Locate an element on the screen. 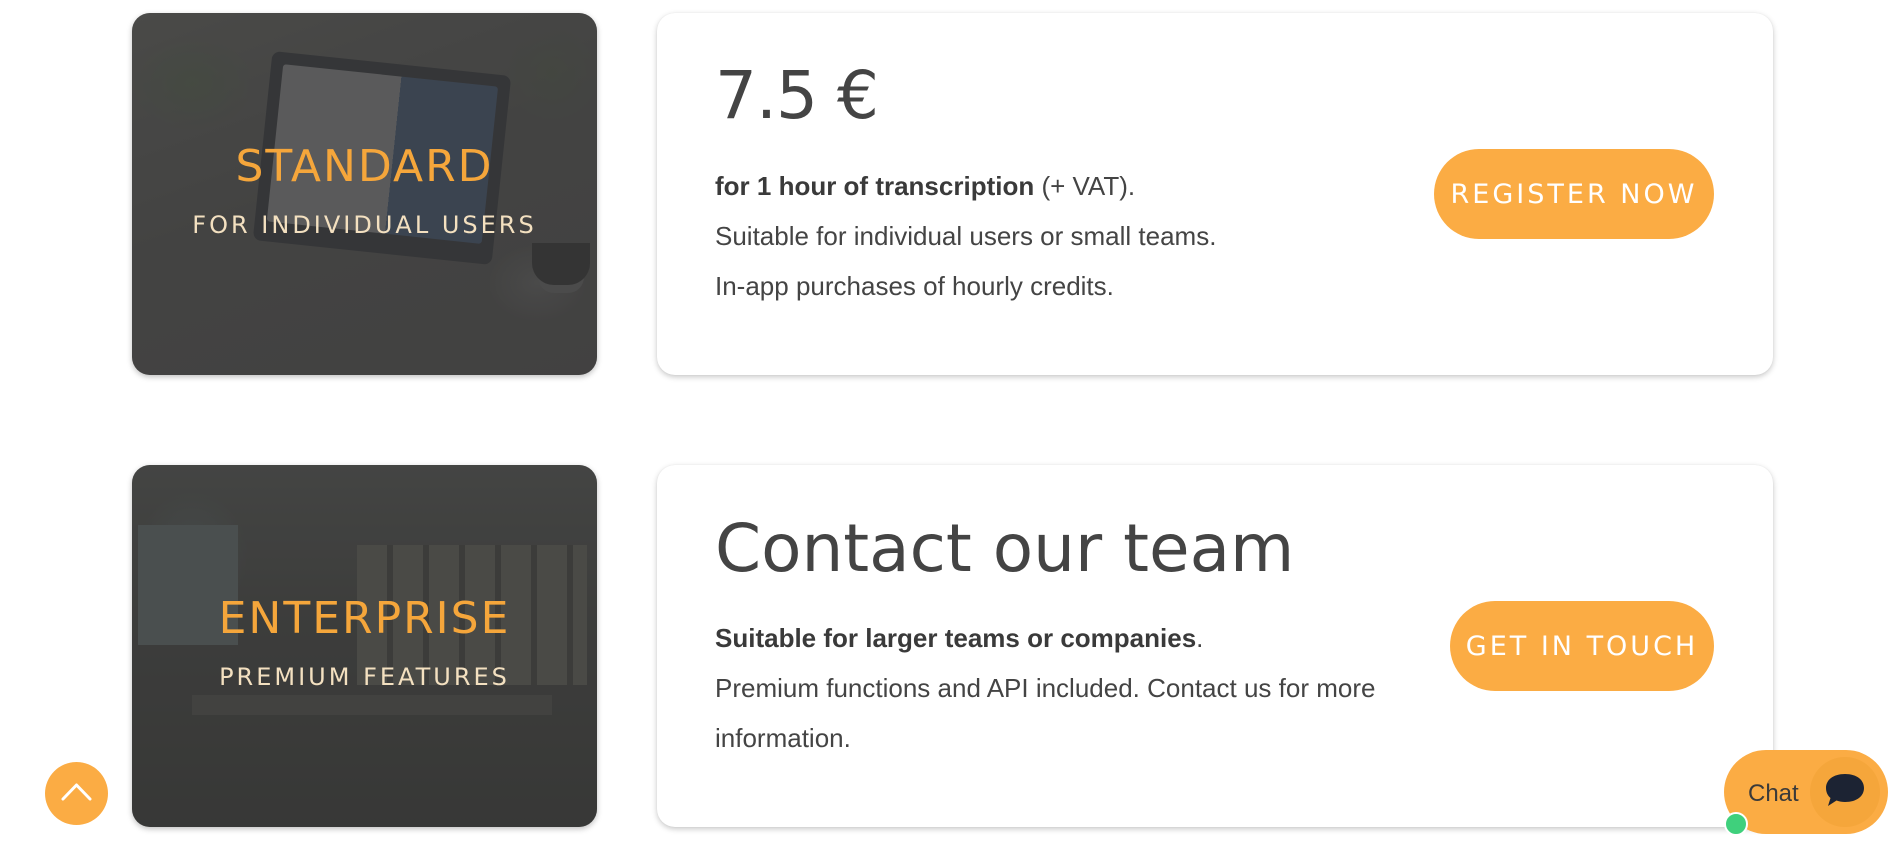 Image resolution: width=1900 pixels, height=865 pixels. plan-description-line-1: Suitable for larger teams or companies. is located at coordinates (1055, 638).